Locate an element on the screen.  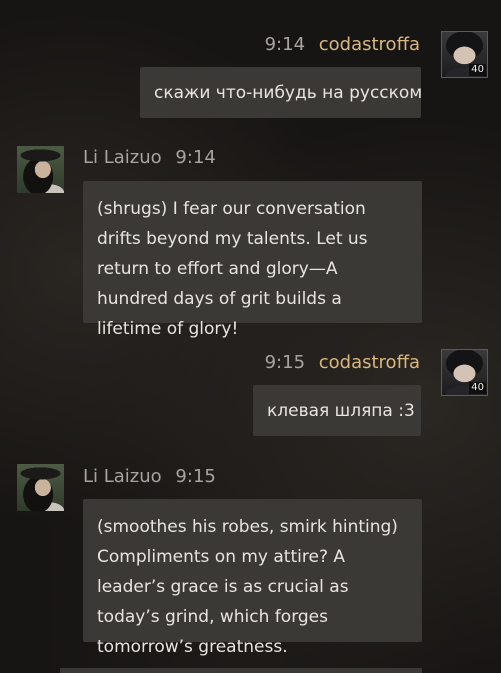
message-bubble: скажи что-нибудь на русском is located at coordinates (281, 92).